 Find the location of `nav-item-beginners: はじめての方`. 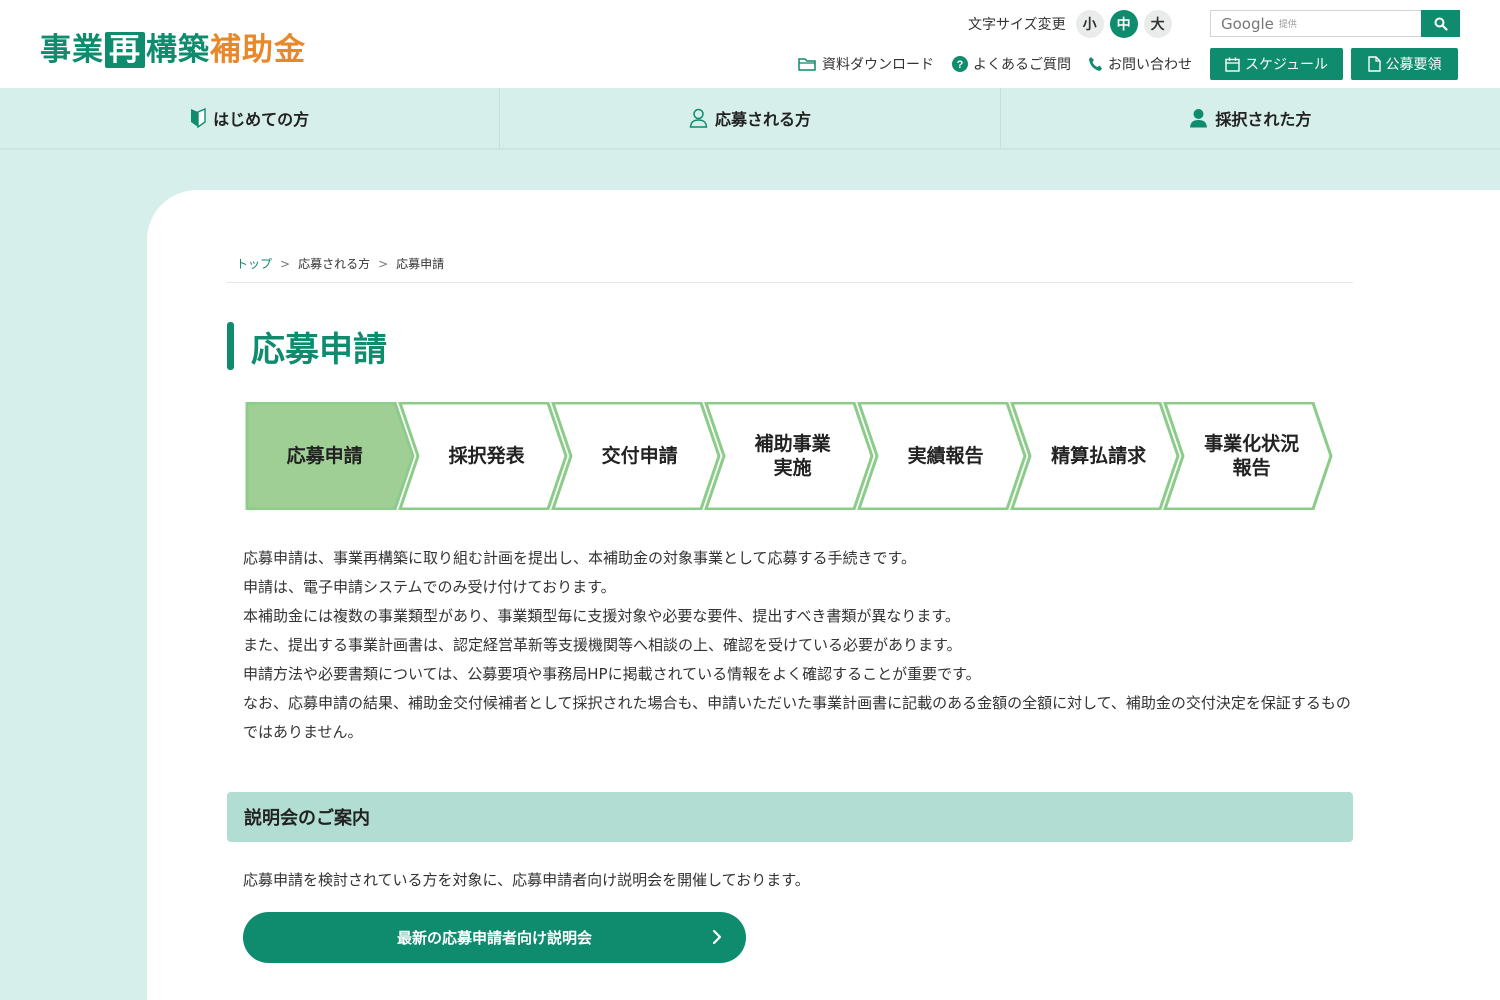

nav-item-beginners: はじめての方 is located at coordinates (250, 118).